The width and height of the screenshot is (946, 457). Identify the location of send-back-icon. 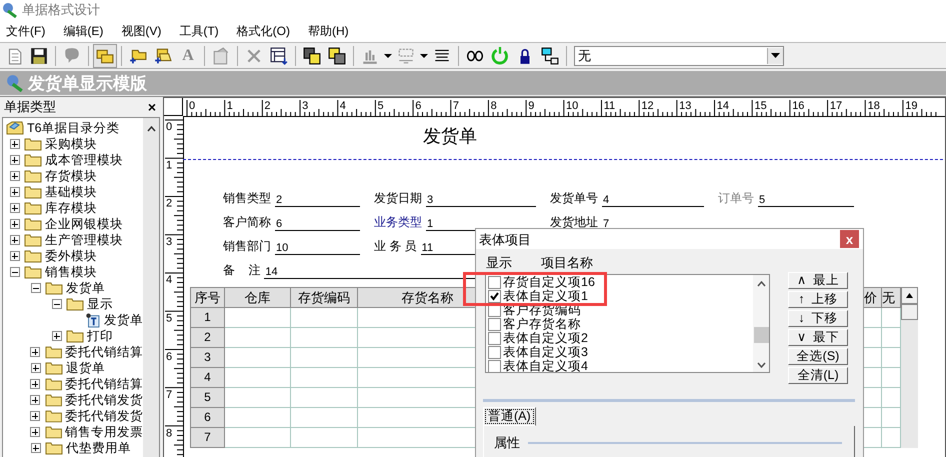
(337, 55).